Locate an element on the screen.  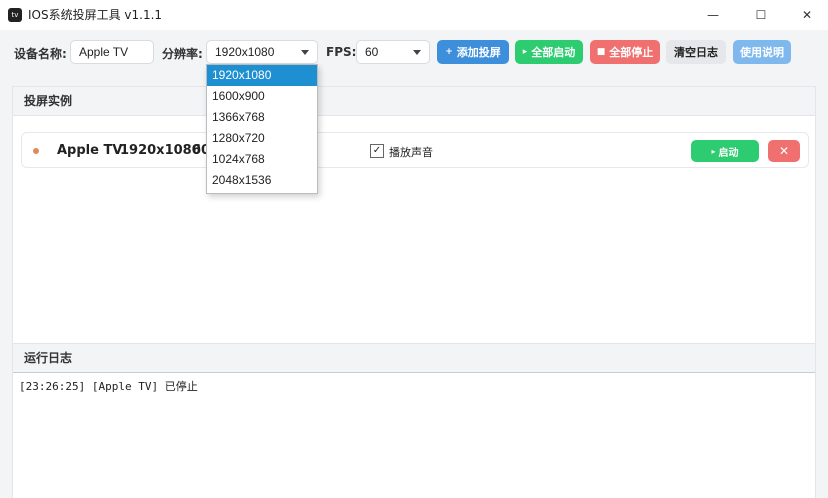
help-label: 使用说明 is located at coordinates (762, 52).